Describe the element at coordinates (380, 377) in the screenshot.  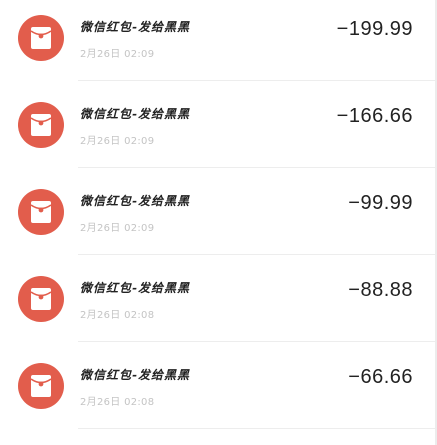
I see `transaction-amount: −66.66` at that location.